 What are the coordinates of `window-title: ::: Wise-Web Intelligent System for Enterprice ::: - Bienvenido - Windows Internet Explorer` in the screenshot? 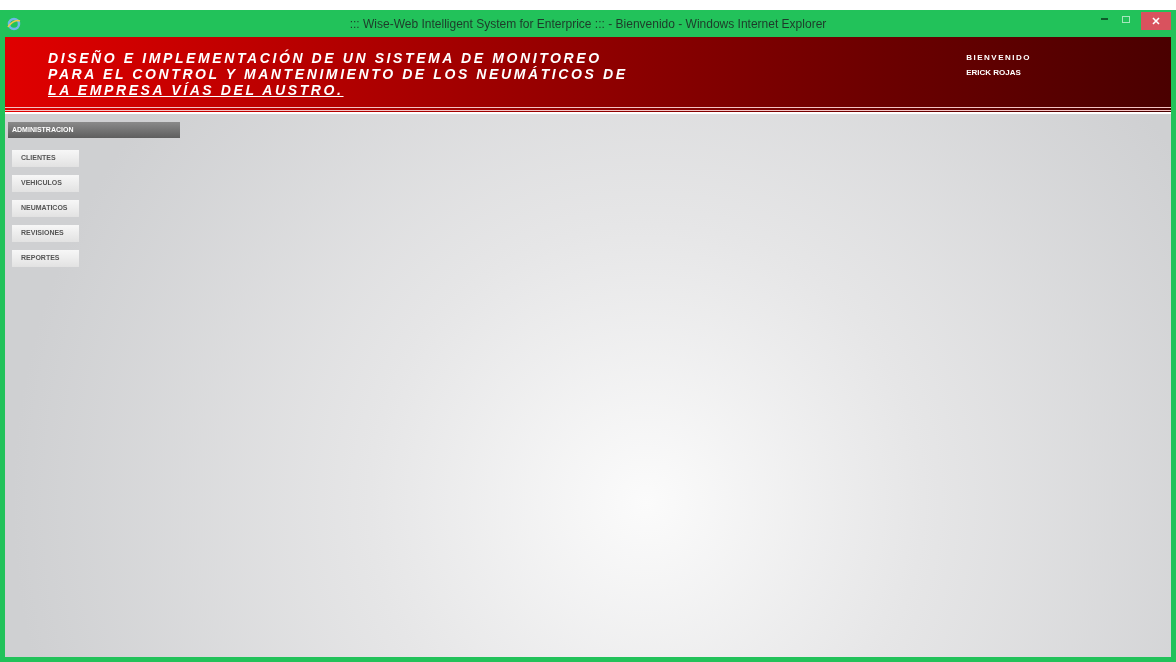 It's located at (588, 24).